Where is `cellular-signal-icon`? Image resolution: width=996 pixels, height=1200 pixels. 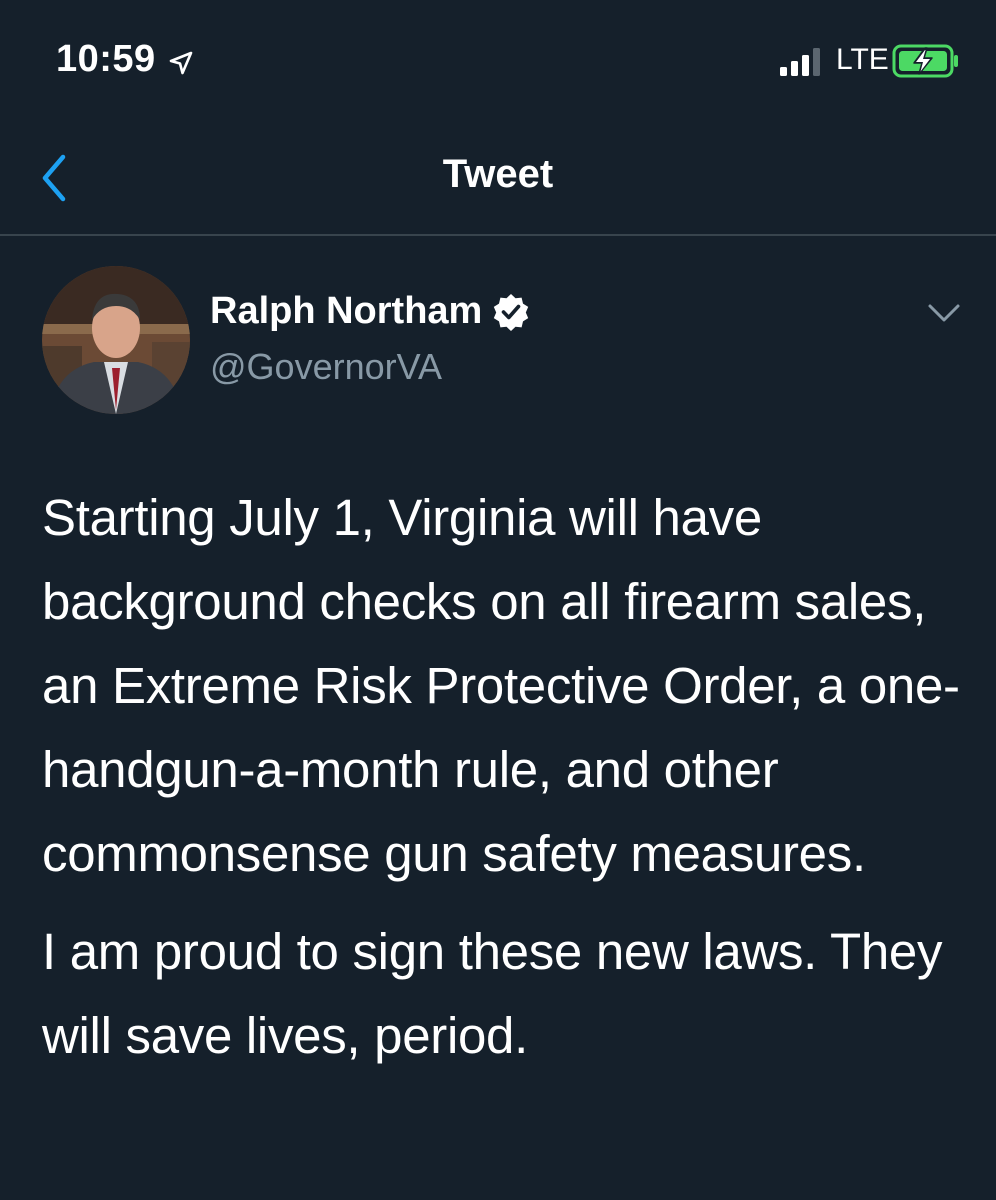 cellular-signal-icon is located at coordinates (800, 62).